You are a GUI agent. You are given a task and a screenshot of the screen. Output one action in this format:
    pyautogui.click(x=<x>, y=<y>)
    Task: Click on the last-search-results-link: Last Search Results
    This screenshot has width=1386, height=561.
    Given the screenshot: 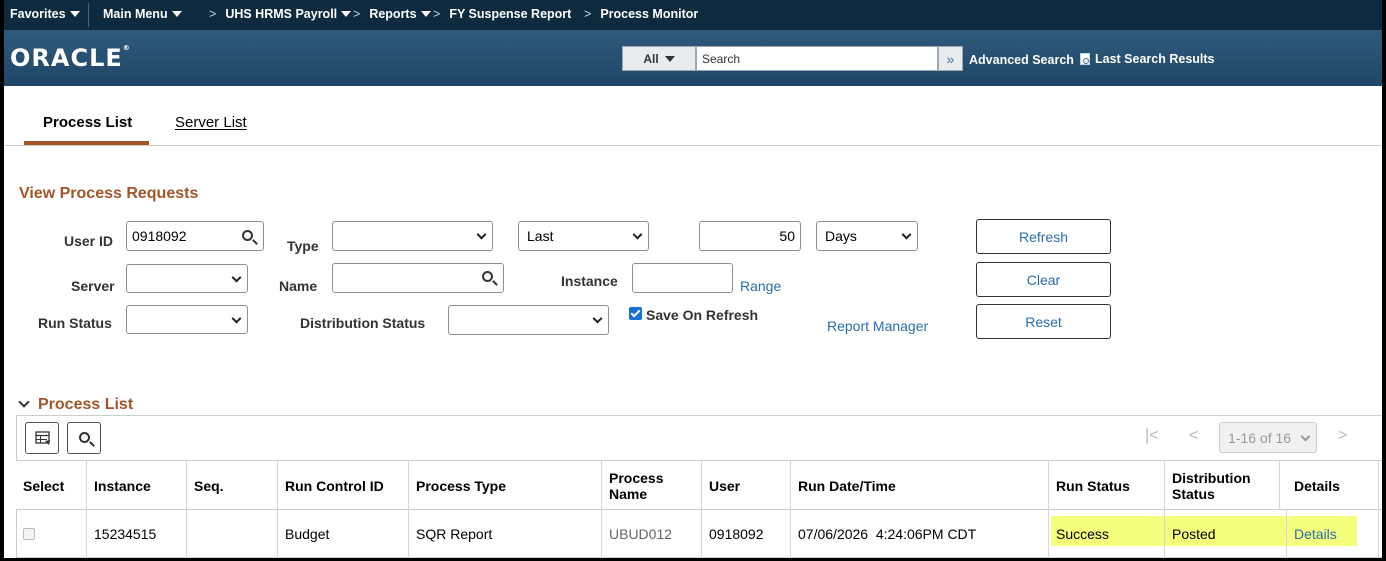 What is the action you would take?
    pyautogui.click(x=1147, y=59)
    